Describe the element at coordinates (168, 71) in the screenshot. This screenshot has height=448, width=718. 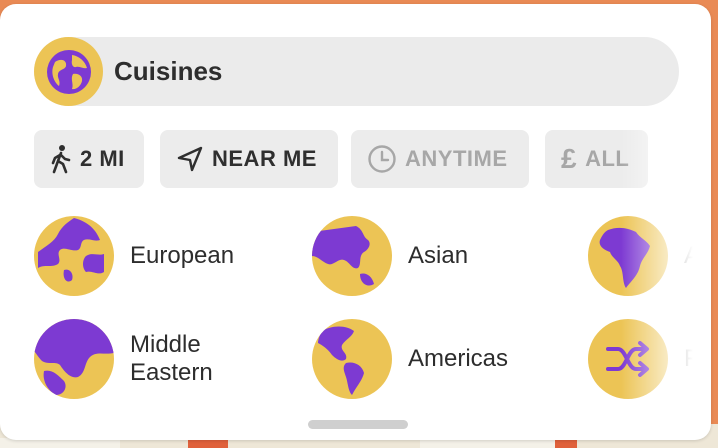
I see `search-title: Cuisines` at that location.